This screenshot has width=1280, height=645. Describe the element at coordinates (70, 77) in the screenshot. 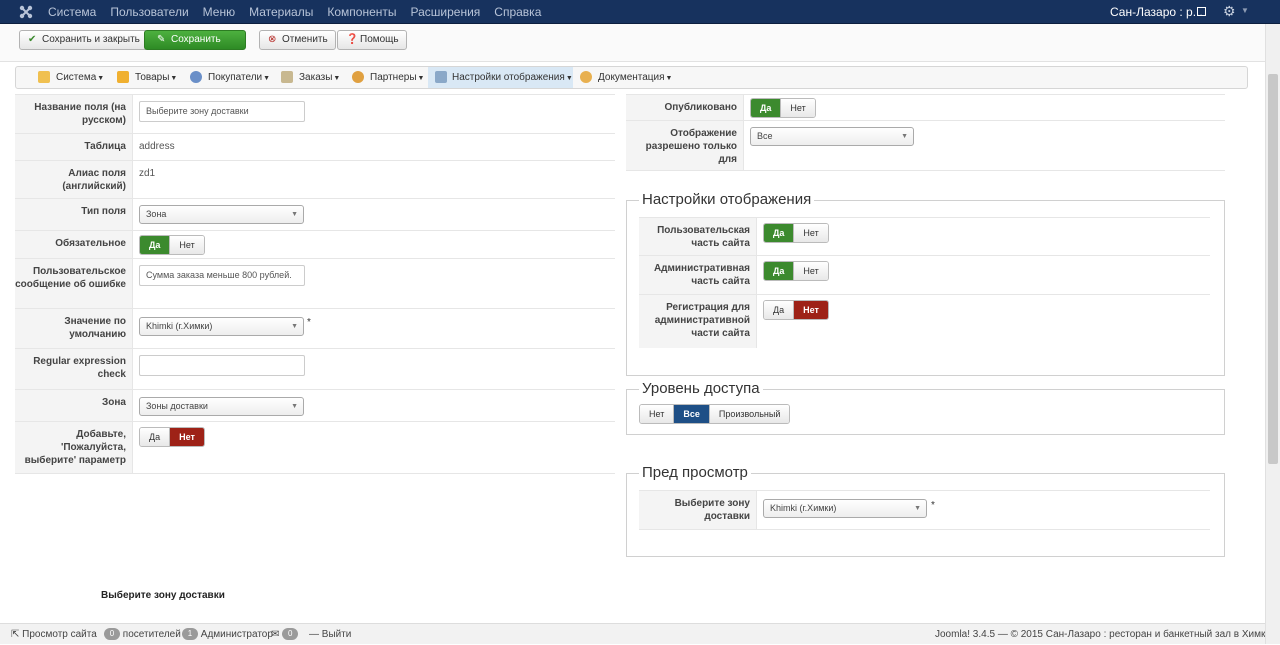

I see `submenu-system: Система▼` at that location.